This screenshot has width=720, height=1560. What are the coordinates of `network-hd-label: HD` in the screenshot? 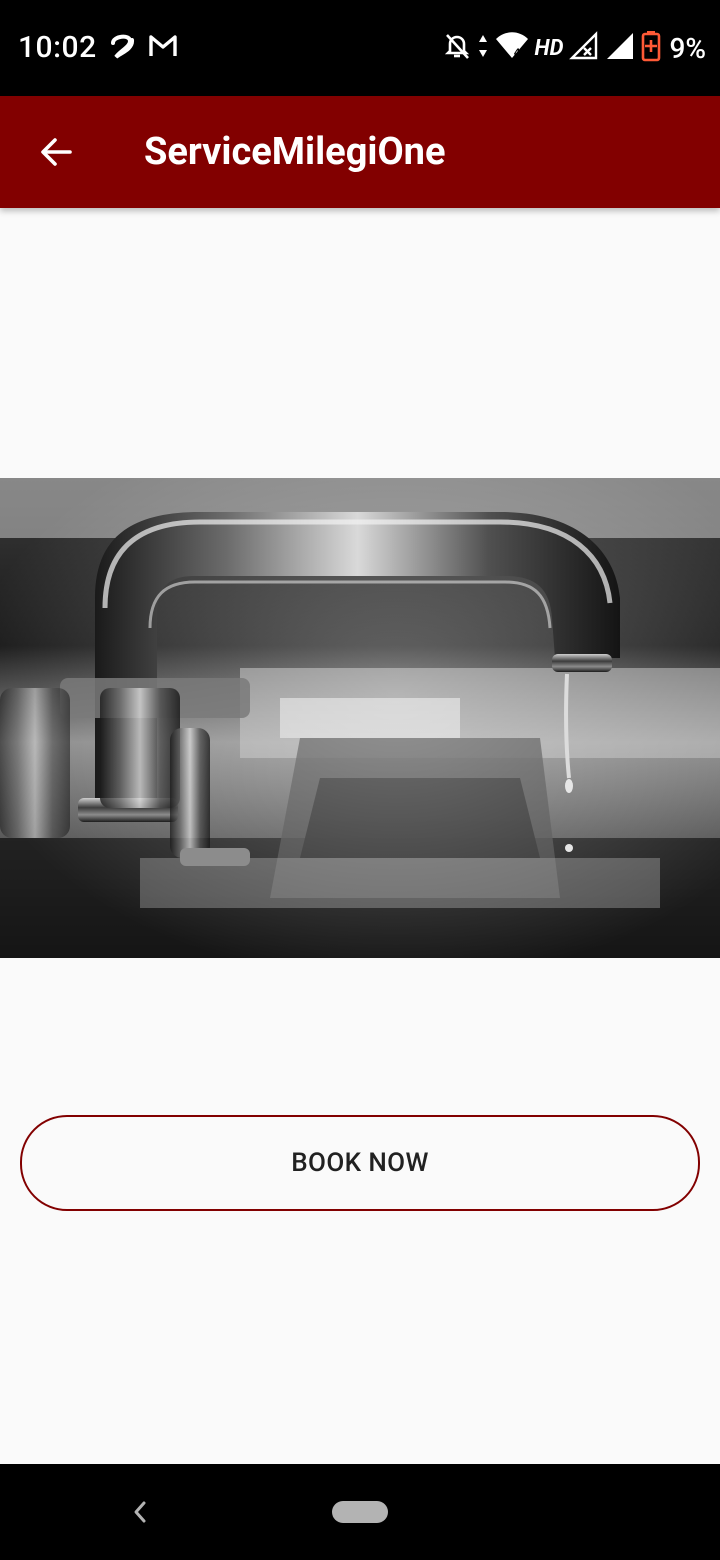 It's located at (549, 48).